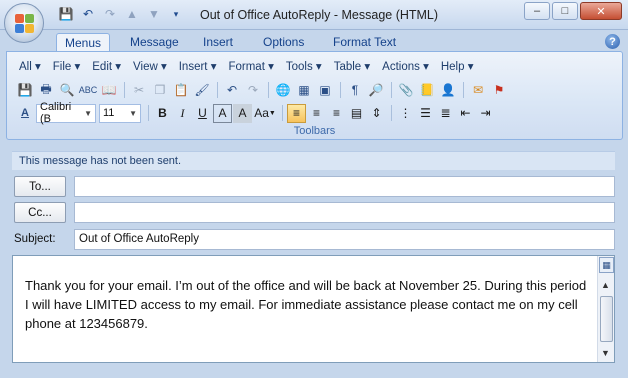 The height and width of the screenshot is (378, 628). I want to click on tab-message: Message, so click(154, 42).